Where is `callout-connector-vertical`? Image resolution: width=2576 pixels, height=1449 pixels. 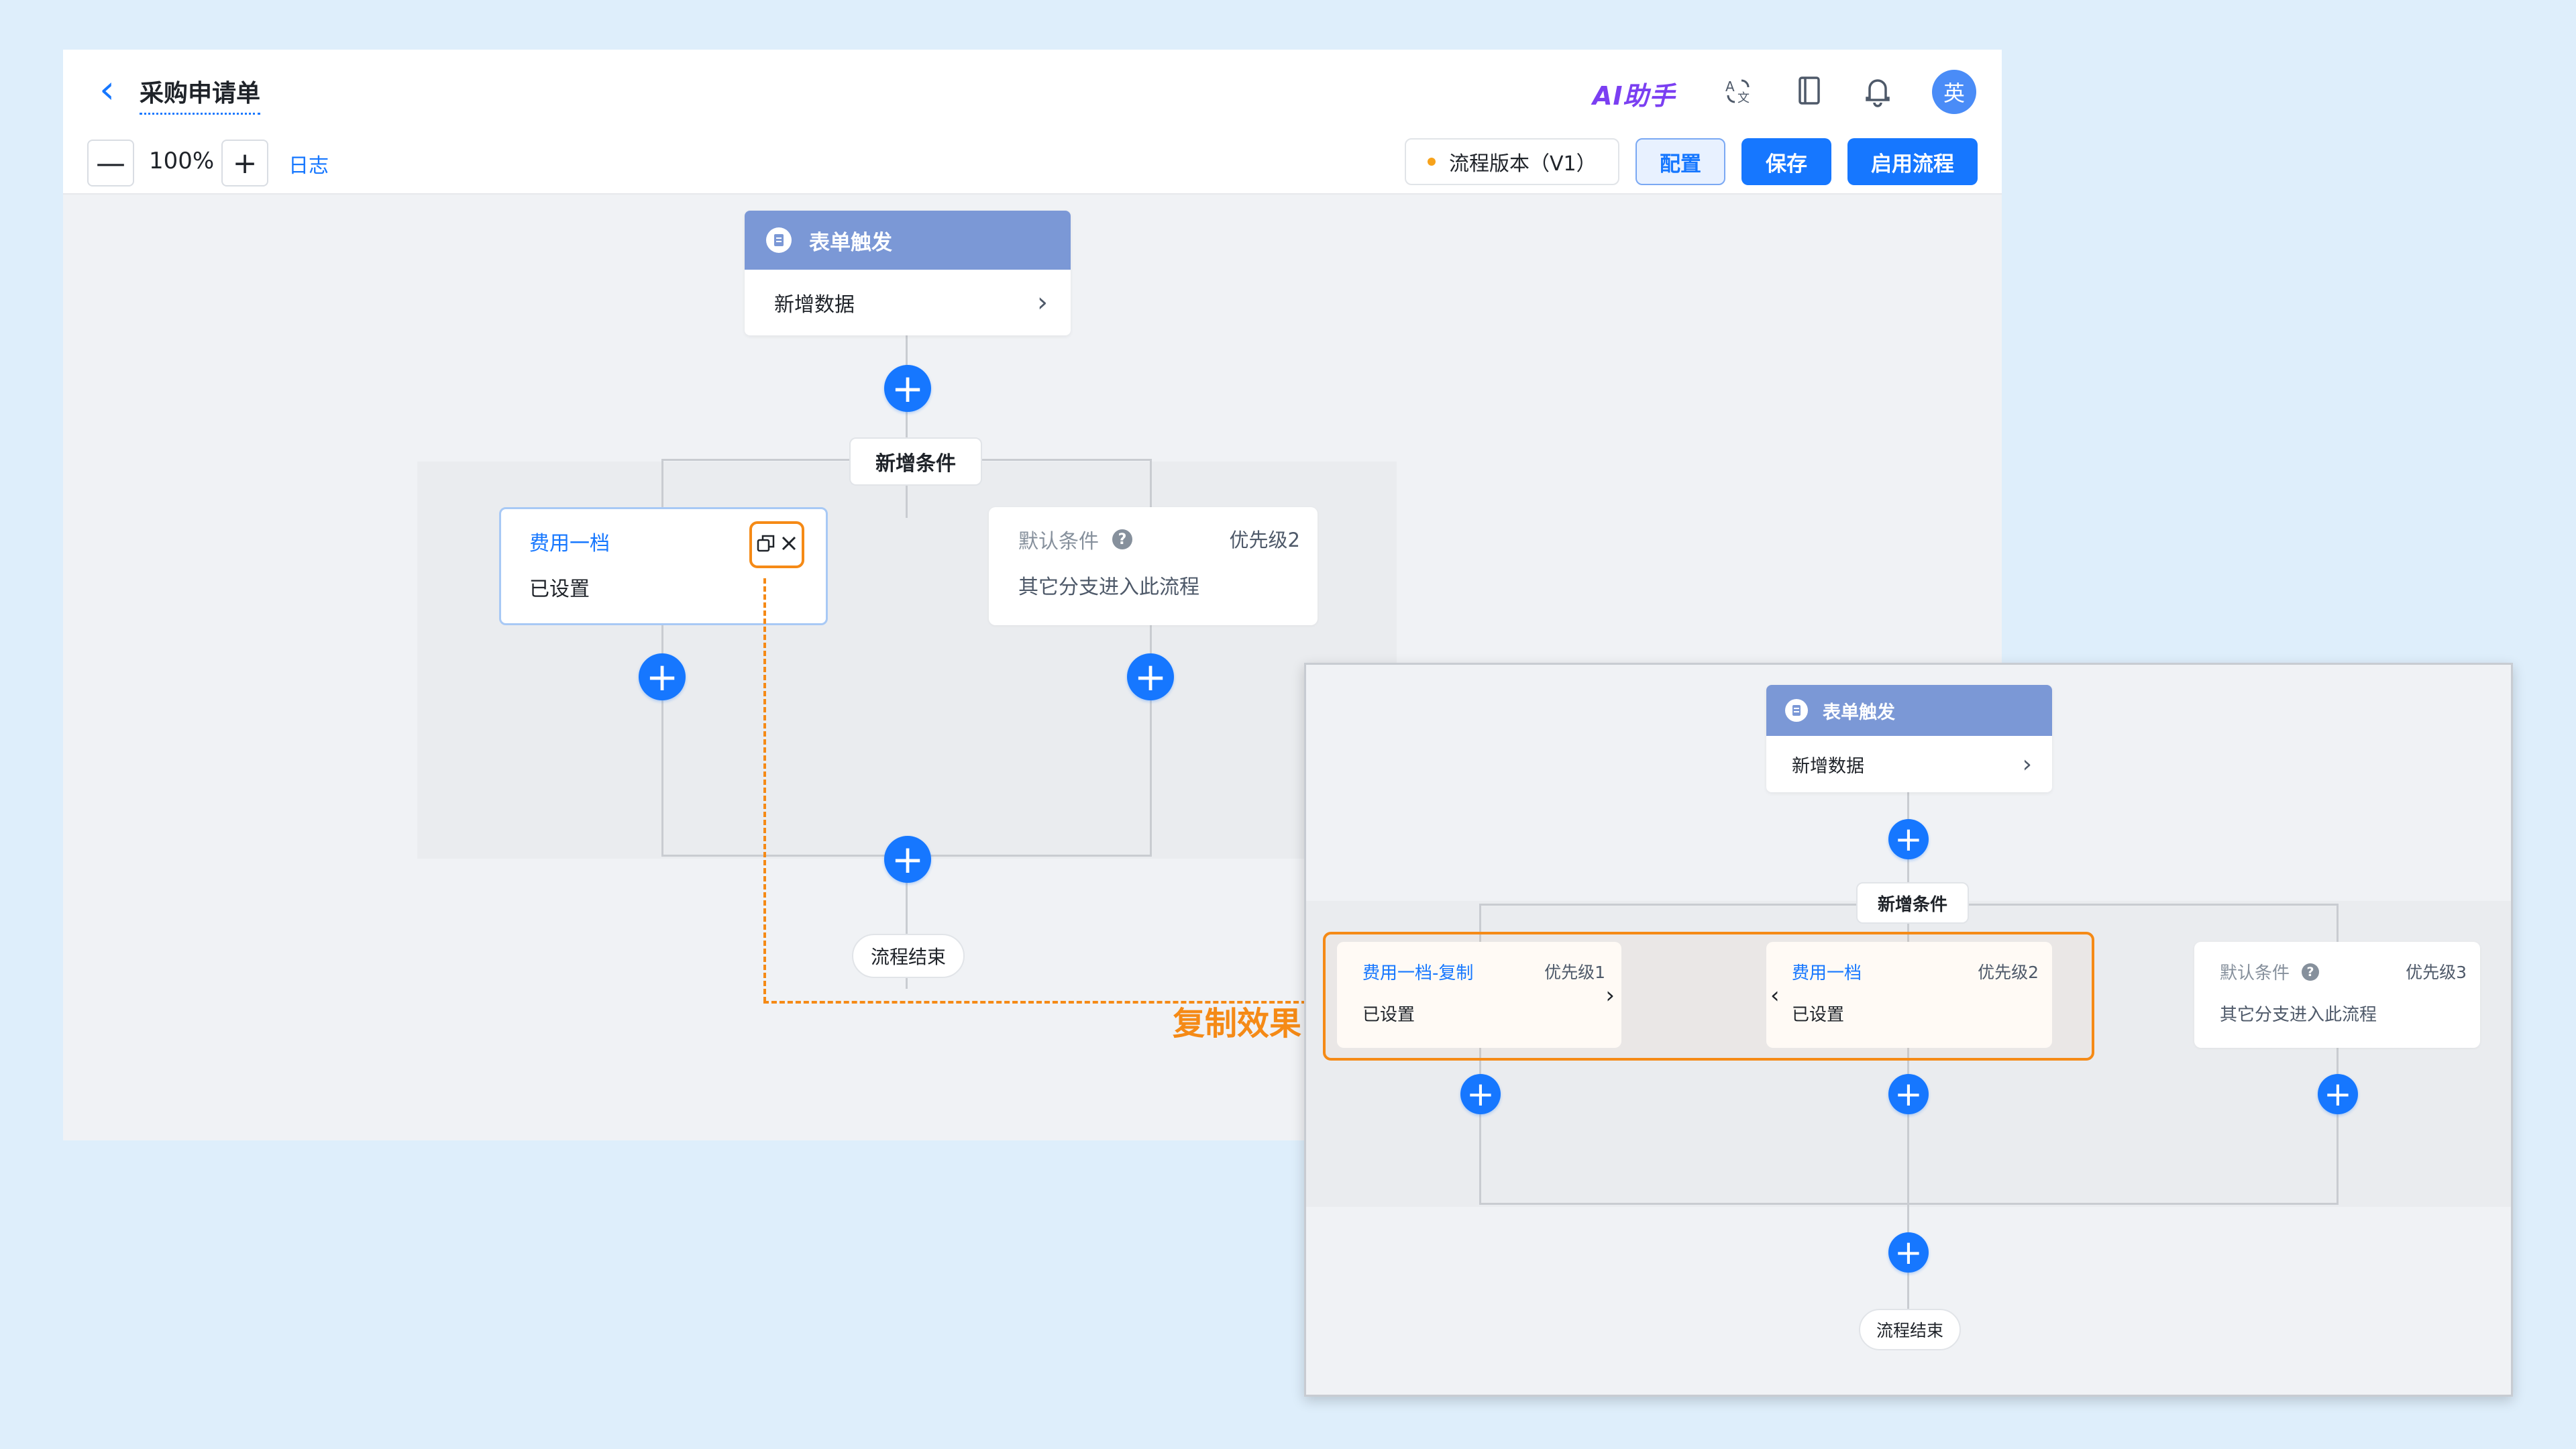 callout-connector-vertical is located at coordinates (764, 790).